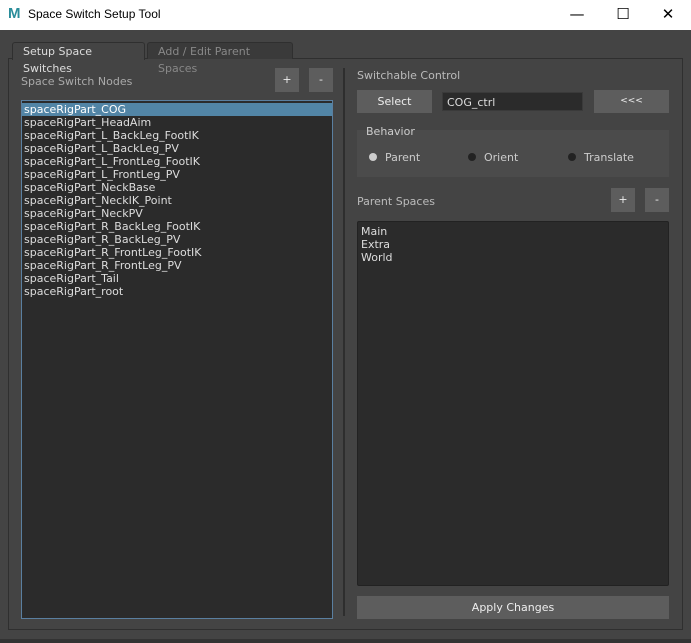 The height and width of the screenshot is (643, 691). Describe the element at coordinates (177, 239) in the screenshot. I see `node-list-item: spaceRigPart_R_BackLeg_PV` at that location.